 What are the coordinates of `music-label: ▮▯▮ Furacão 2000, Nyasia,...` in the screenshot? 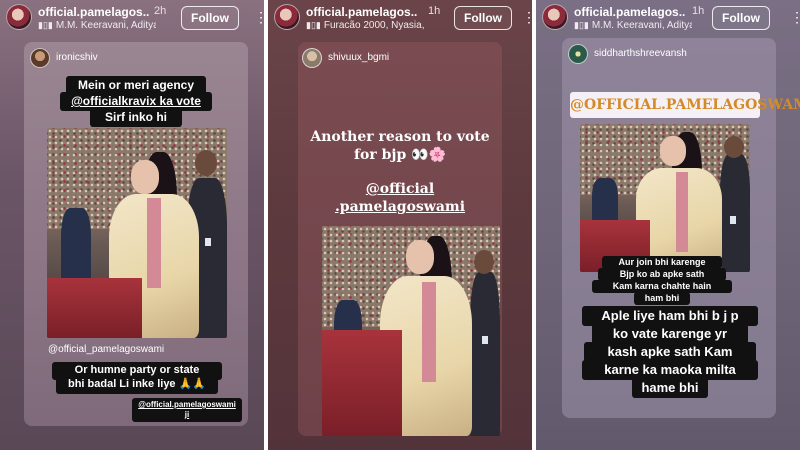 It's located at (365, 25).